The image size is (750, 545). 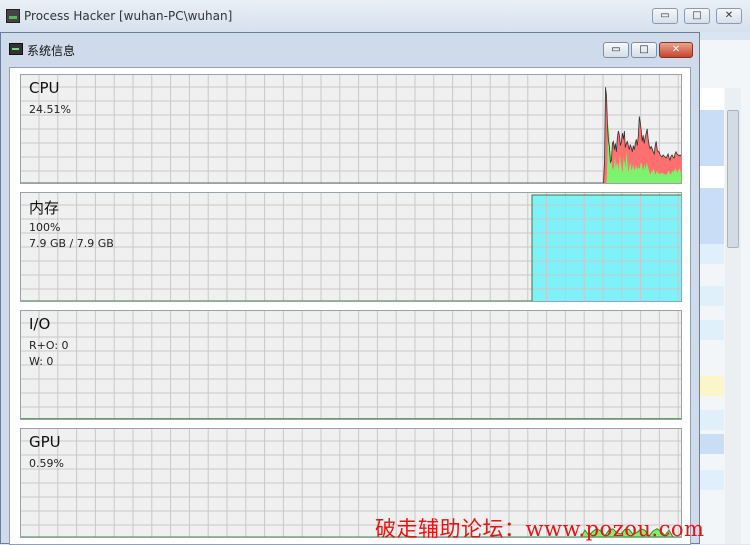 I want to click on gpu-usage: 0.59%, so click(x=46, y=463).